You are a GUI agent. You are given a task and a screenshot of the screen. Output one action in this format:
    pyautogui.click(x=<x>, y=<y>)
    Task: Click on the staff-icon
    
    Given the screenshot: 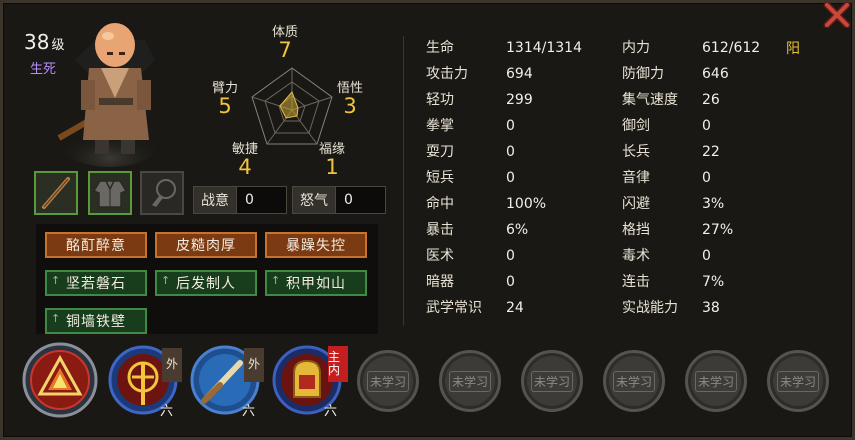 What is the action you would take?
    pyautogui.click(x=56, y=193)
    